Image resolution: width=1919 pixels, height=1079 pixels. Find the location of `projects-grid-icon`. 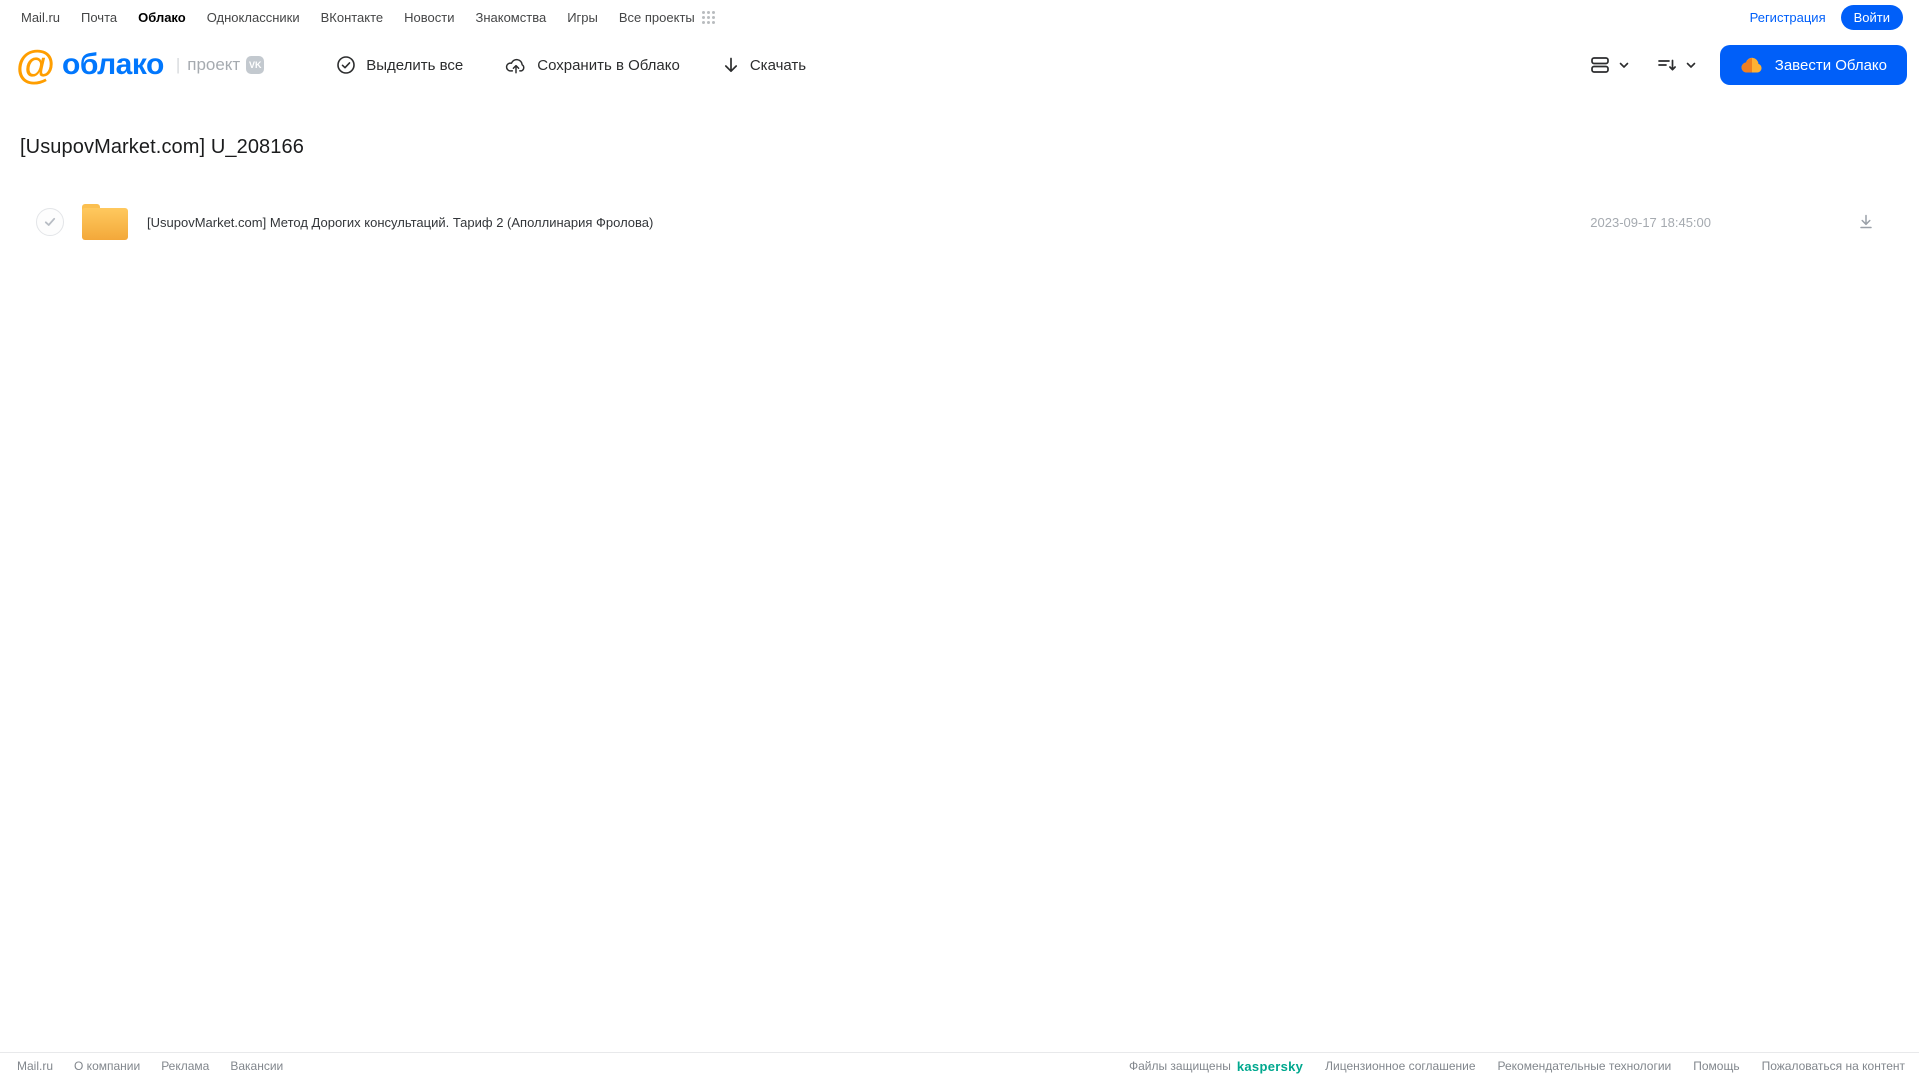

projects-grid-icon is located at coordinates (708, 17).